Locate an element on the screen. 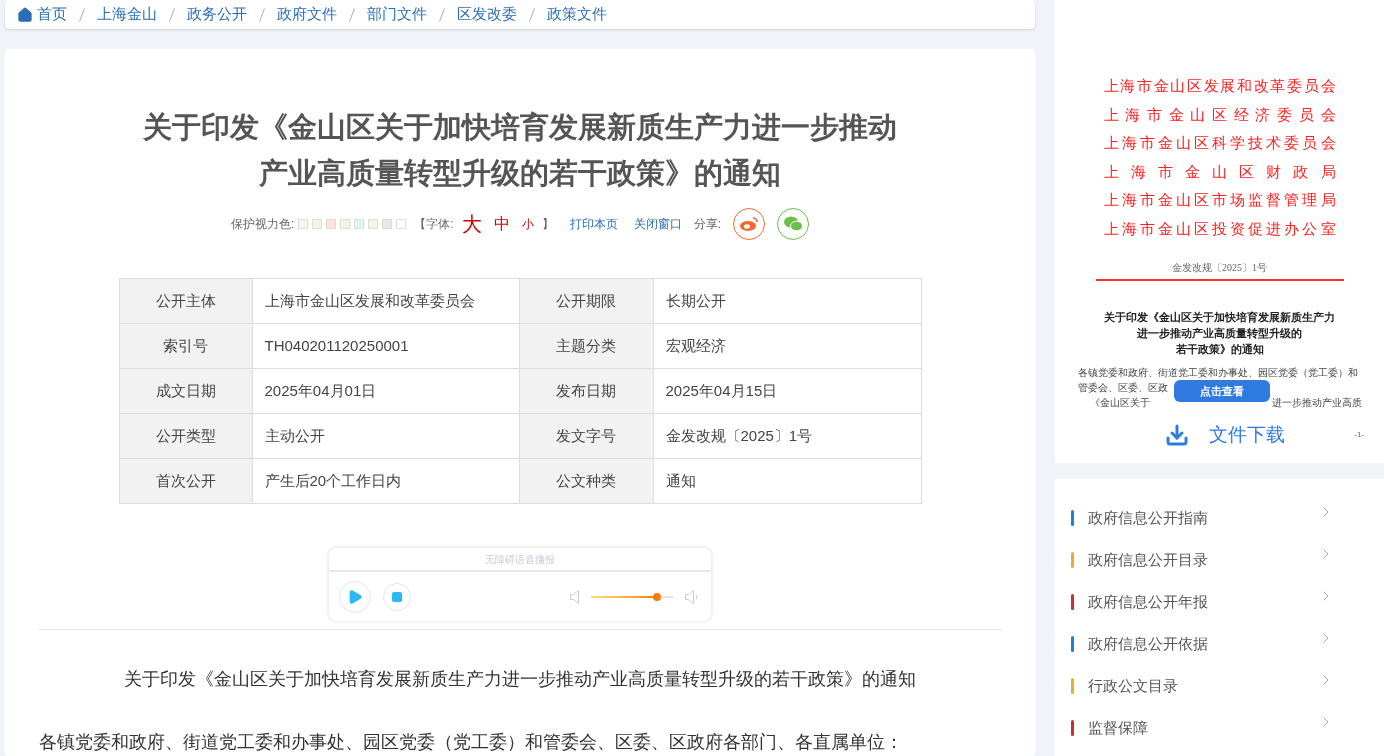 The width and height of the screenshot is (1384, 756). download-icon is located at coordinates (1176, 435).